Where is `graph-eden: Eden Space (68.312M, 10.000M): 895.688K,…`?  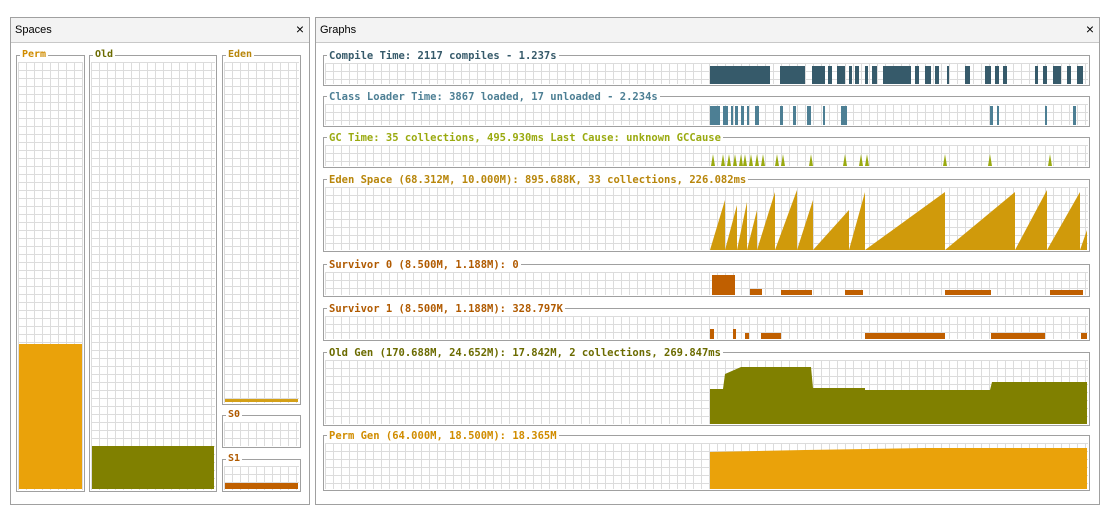 graph-eden: Eden Space (68.312M, 10.000M): 895.688K,… is located at coordinates (706, 212).